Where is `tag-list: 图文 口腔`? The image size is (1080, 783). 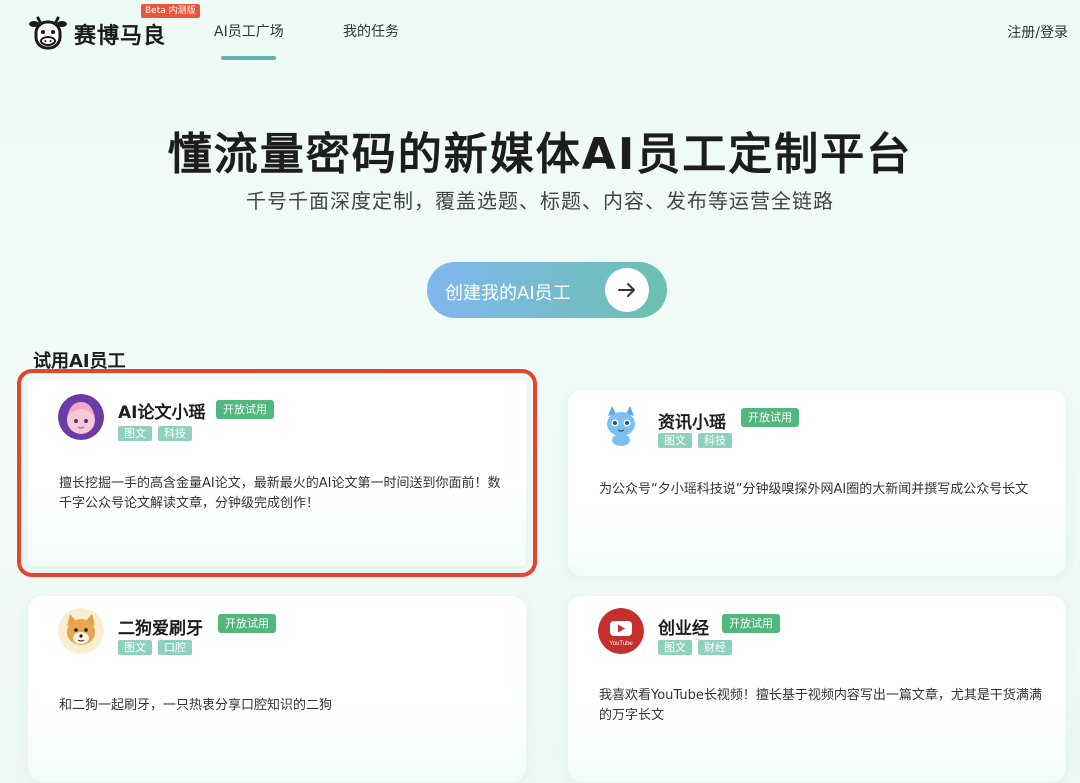
tag-list: 图文 口腔 is located at coordinates (155, 647).